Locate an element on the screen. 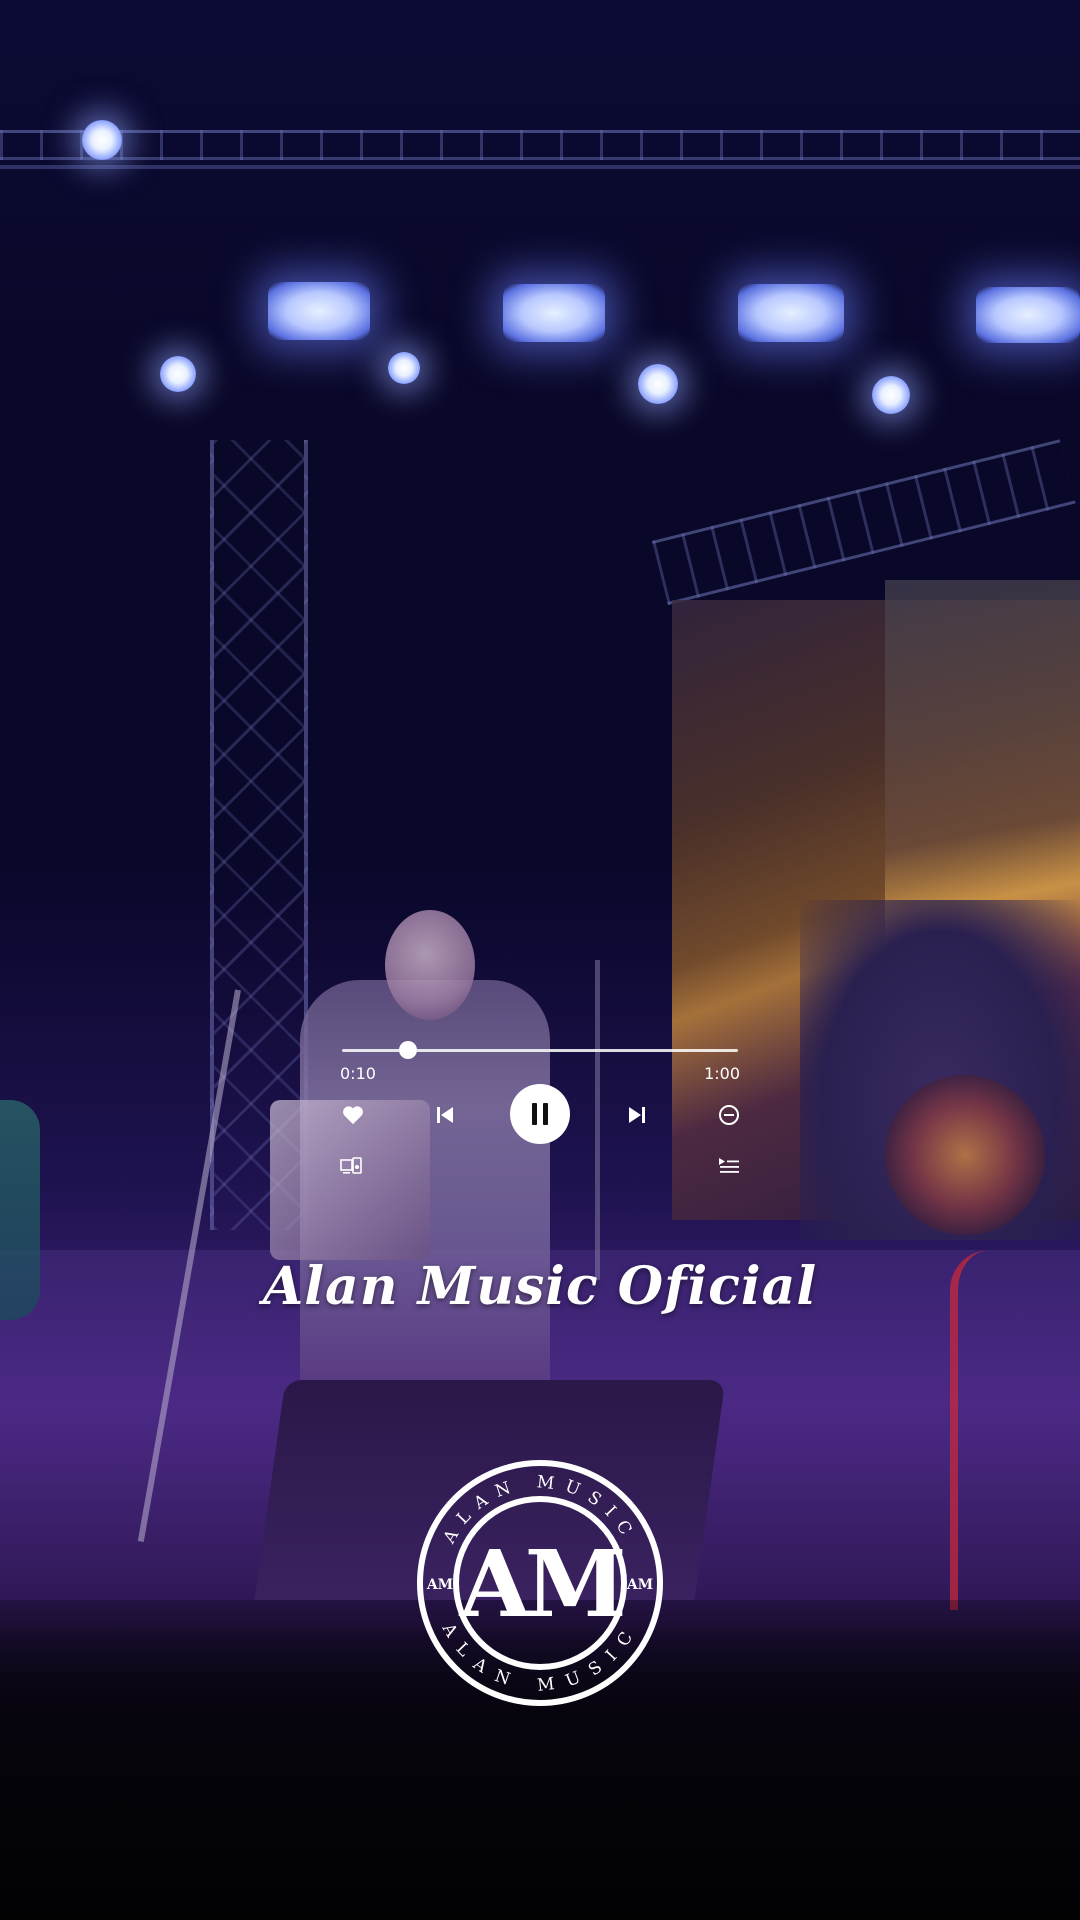 Image resolution: width=1080 pixels, height=1920 pixels. logo-monogram: AM is located at coordinates (540, 1584).